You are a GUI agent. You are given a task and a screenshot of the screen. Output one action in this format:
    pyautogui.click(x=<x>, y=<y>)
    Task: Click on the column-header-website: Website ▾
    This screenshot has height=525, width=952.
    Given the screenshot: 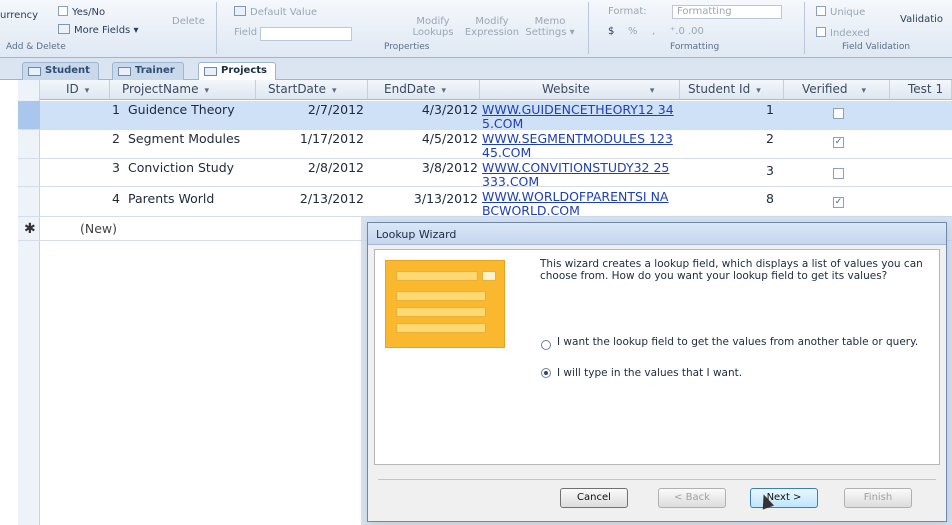 What is the action you would take?
    pyautogui.click(x=580, y=90)
    